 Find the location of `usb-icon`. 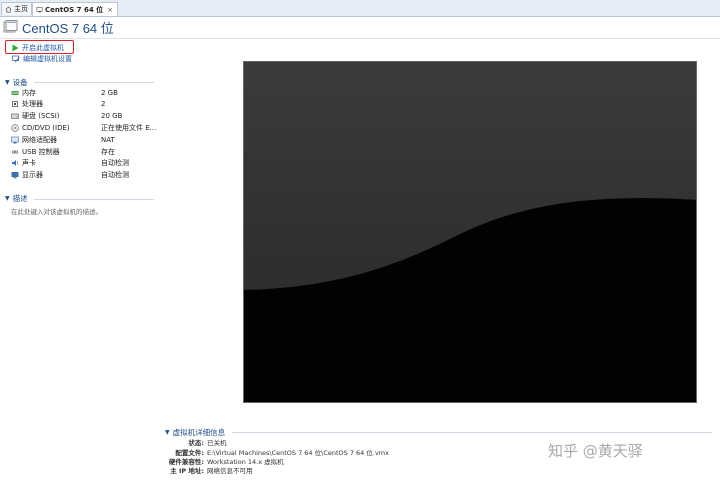

usb-icon is located at coordinates (15, 151).